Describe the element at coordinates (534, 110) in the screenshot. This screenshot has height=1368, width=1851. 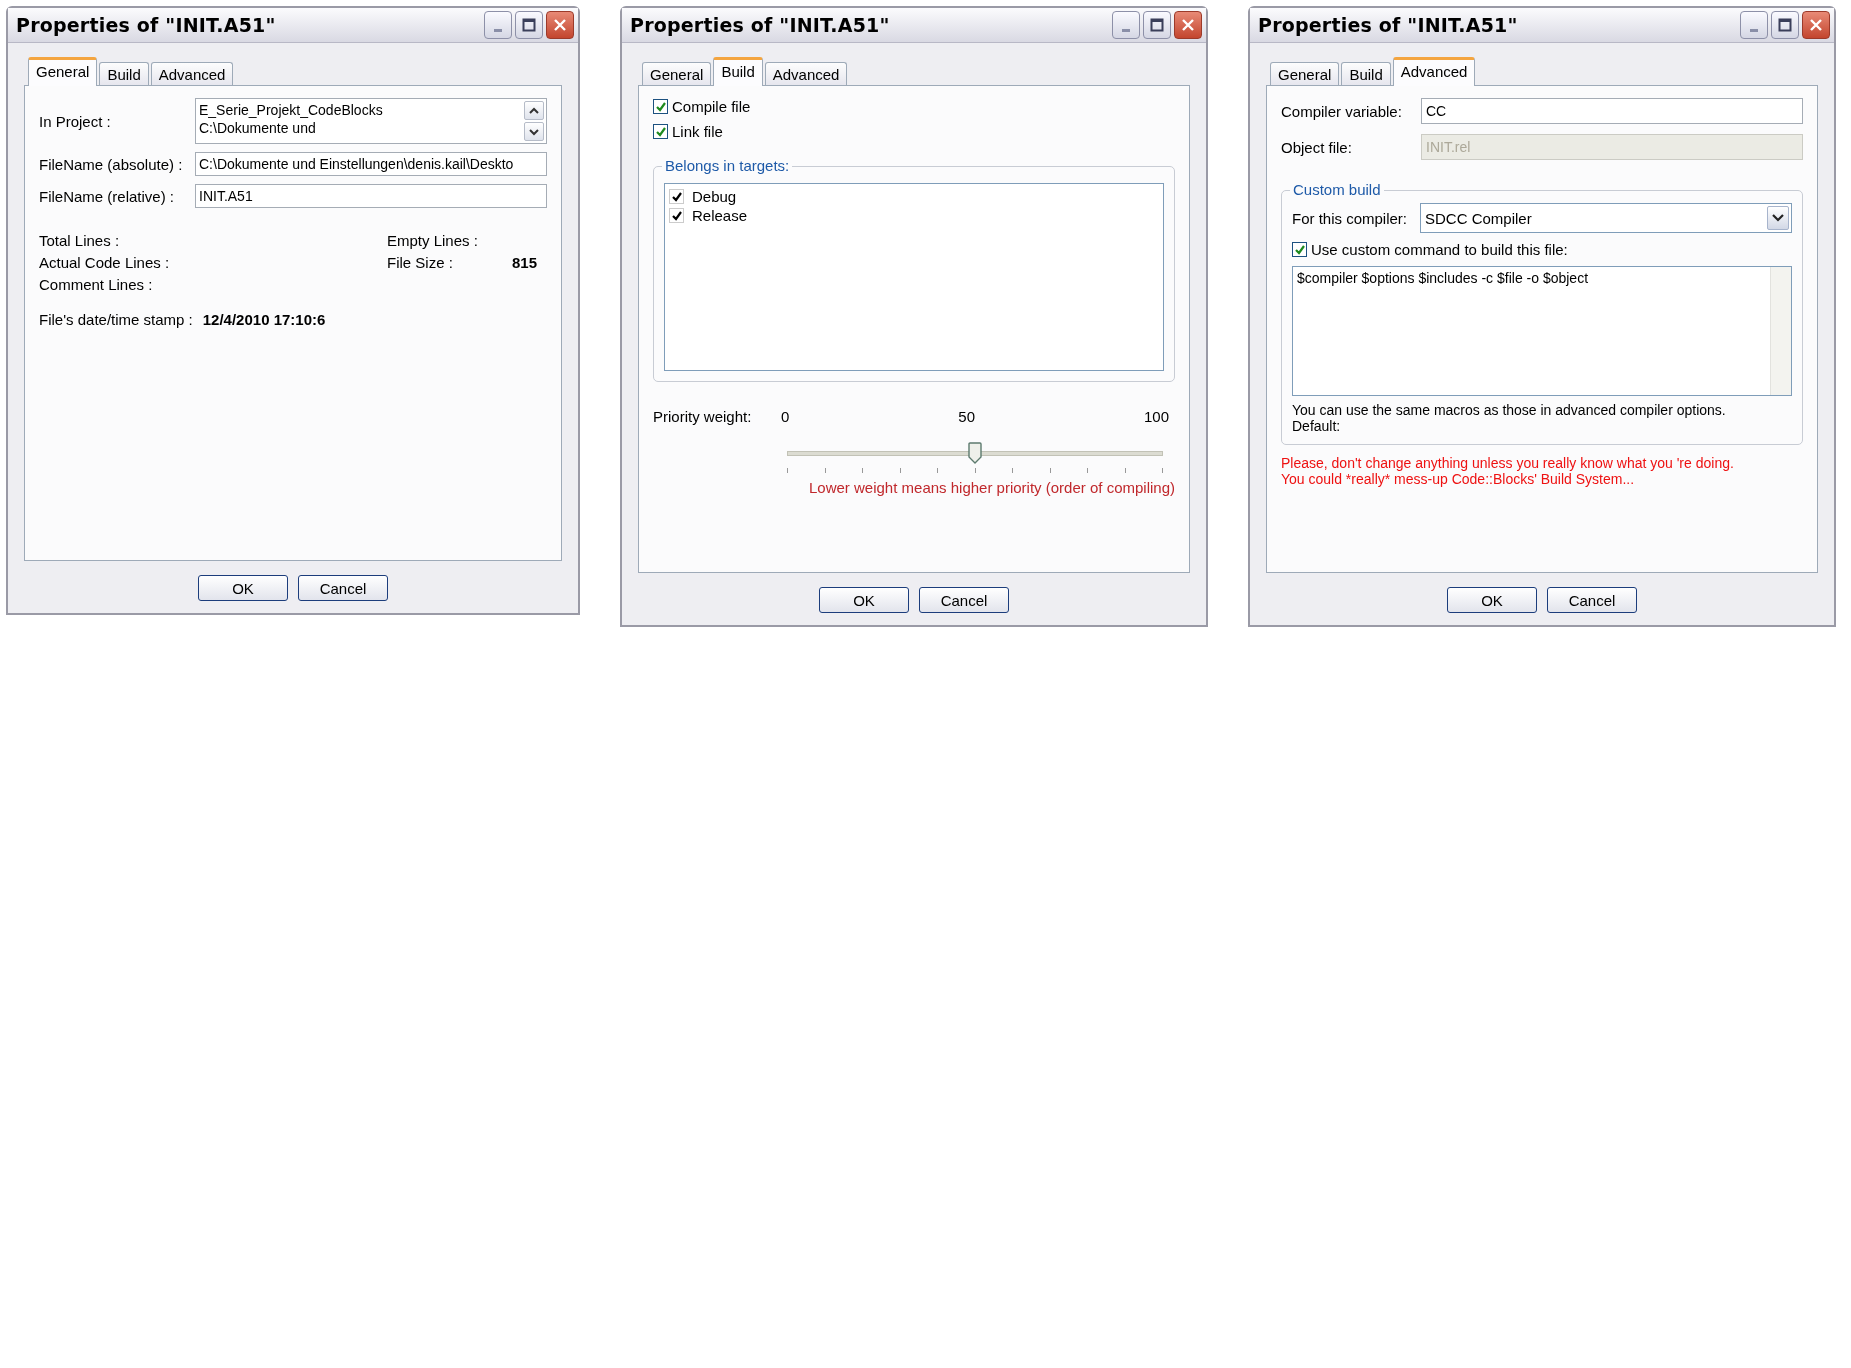
I see `scroll-up-icon` at that location.